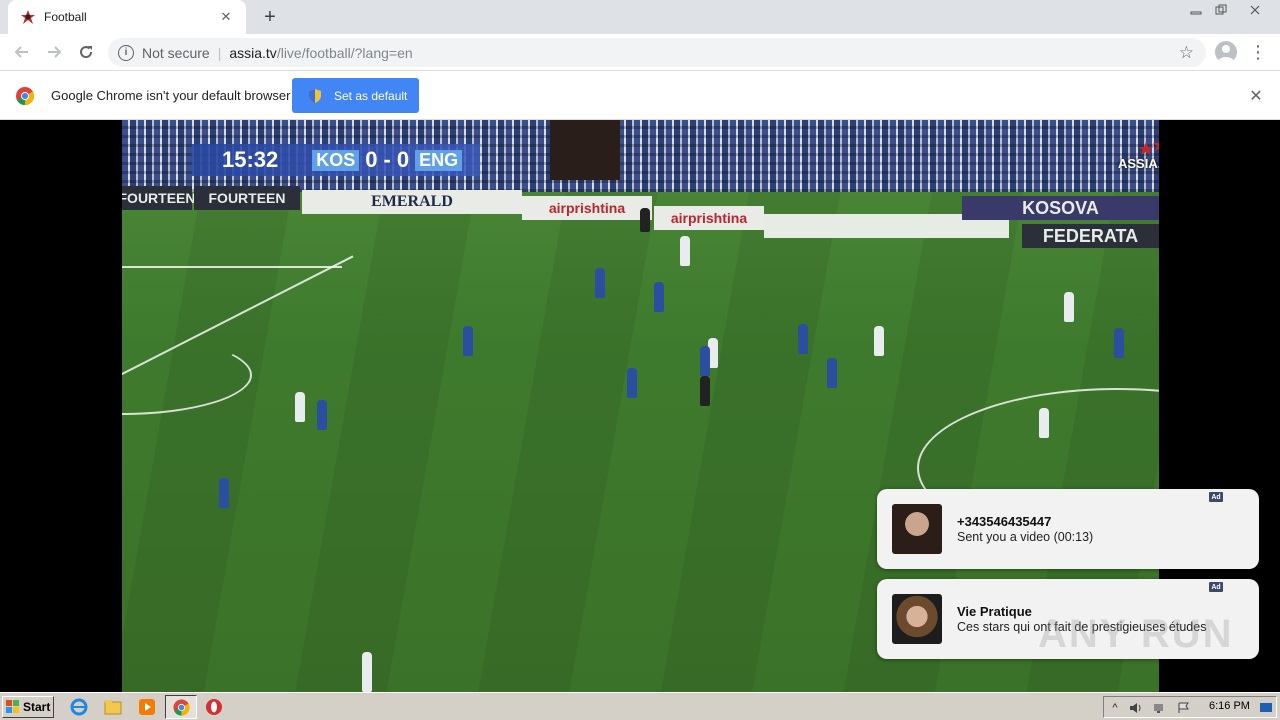 This screenshot has width=1280, height=720. I want to click on tab-close-icon: ✕, so click(226, 17).